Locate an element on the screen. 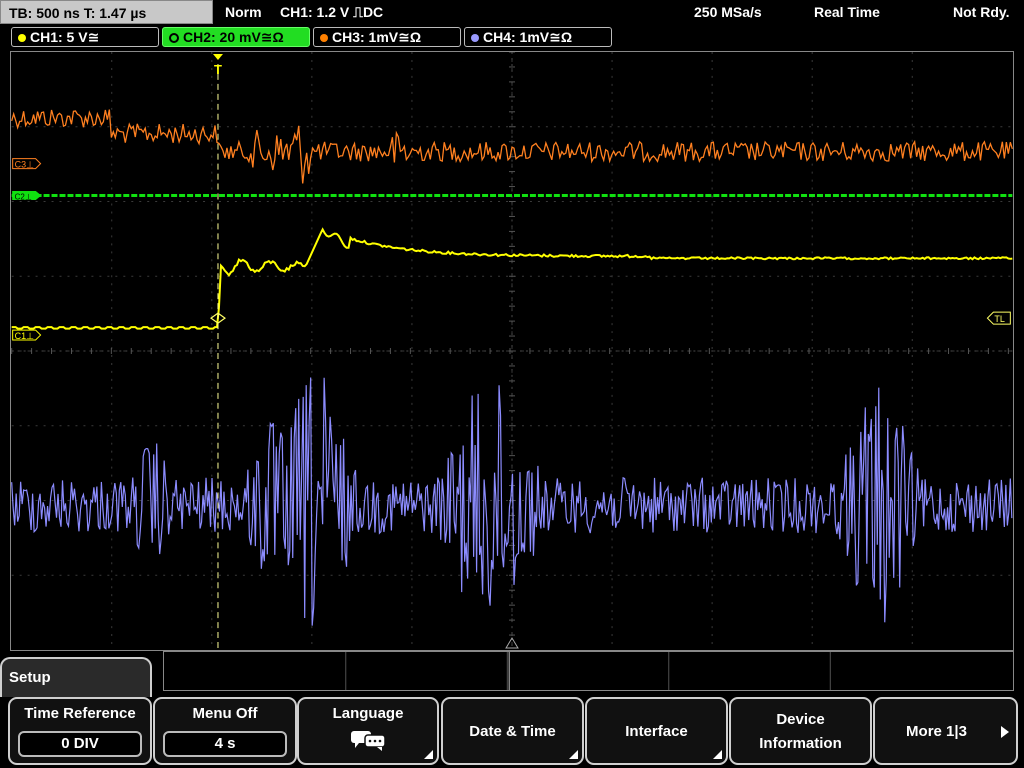 This screenshot has width=1024, height=768. device-info-line1: Device is located at coordinates (800, 719).